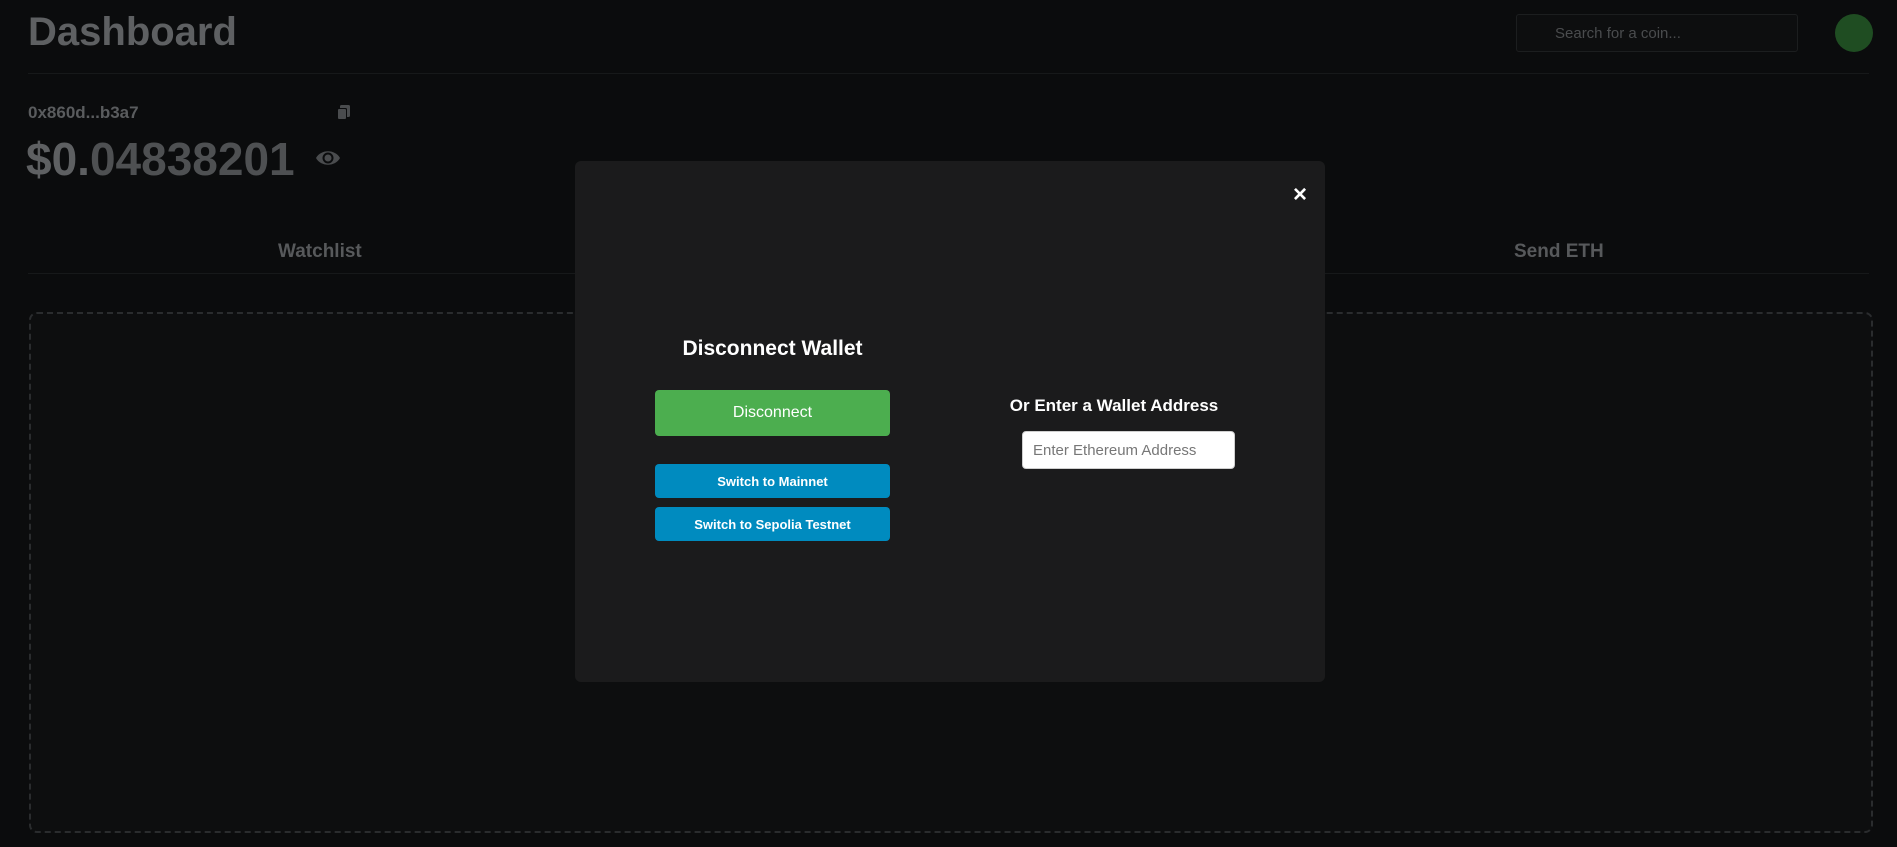 The image size is (1897, 847). Describe the element at coordinates (772, 348) in the screenshot. I see `modal-title: Disconnect Wallet` at that location.